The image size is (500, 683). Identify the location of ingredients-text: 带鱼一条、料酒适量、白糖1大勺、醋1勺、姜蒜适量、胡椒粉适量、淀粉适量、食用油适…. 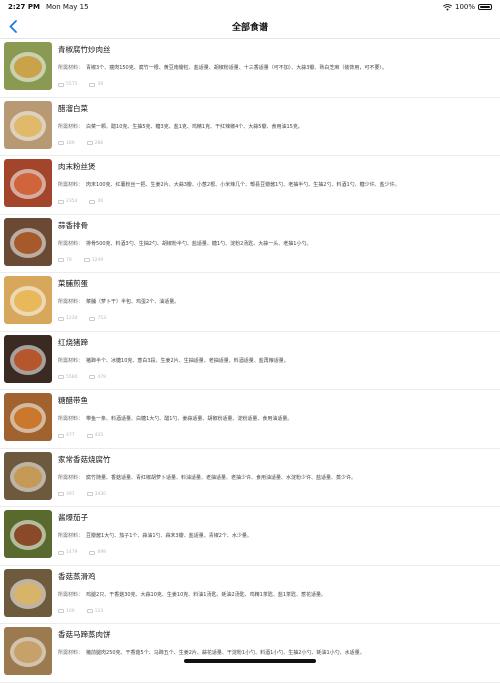
(189, 419).